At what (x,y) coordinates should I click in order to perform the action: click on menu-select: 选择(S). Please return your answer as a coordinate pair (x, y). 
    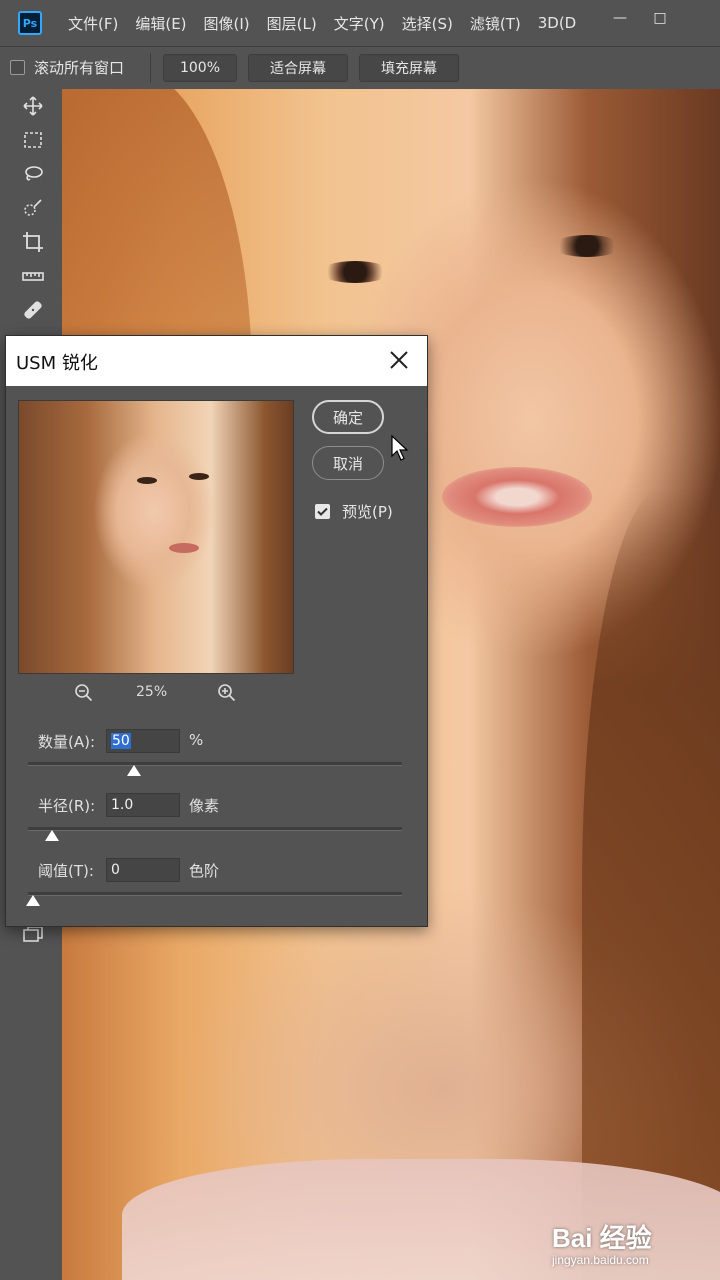
    Looking at the image, I should click on (427, 23).